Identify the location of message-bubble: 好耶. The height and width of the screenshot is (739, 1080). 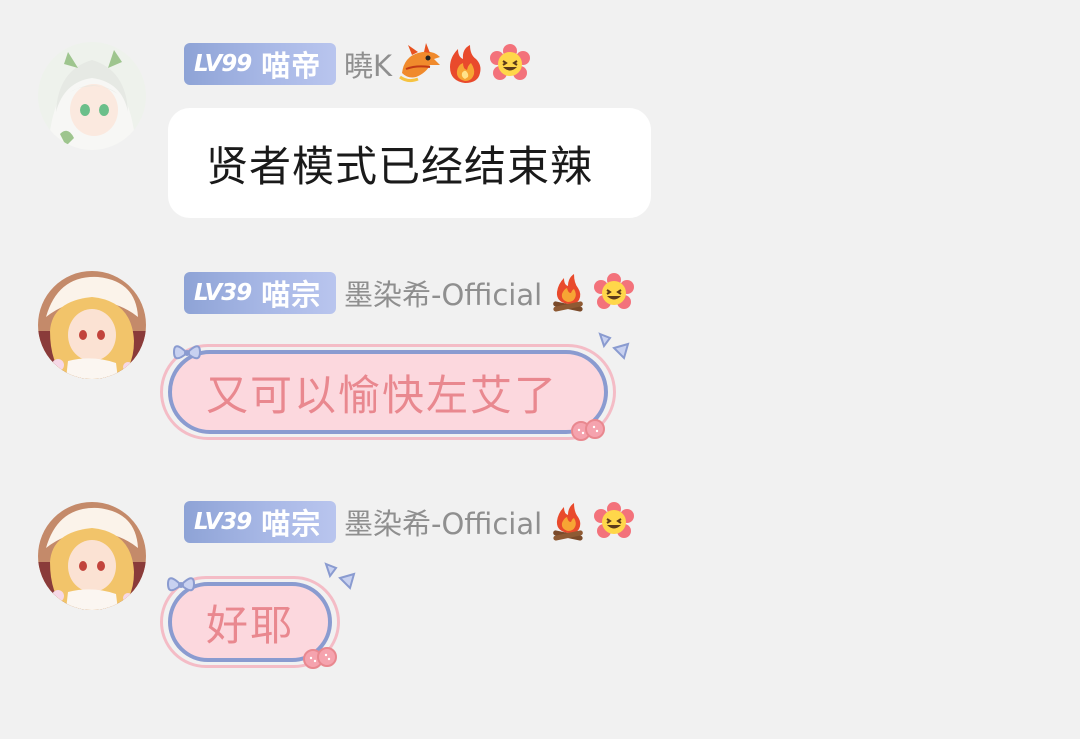
(258, 615).